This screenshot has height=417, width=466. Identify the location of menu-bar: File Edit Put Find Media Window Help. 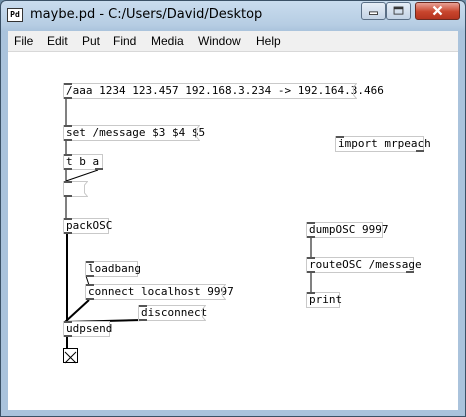
(233, 41).